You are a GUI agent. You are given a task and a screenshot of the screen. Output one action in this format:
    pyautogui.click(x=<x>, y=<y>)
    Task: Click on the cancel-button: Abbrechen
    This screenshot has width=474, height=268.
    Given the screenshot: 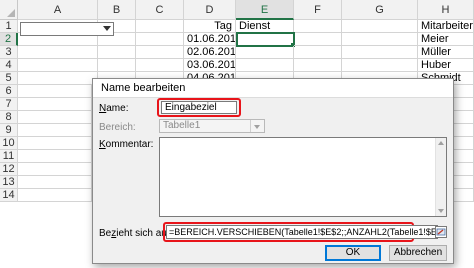 What is the action you would take?
    pyautogui.click(x=418, y=253)
    